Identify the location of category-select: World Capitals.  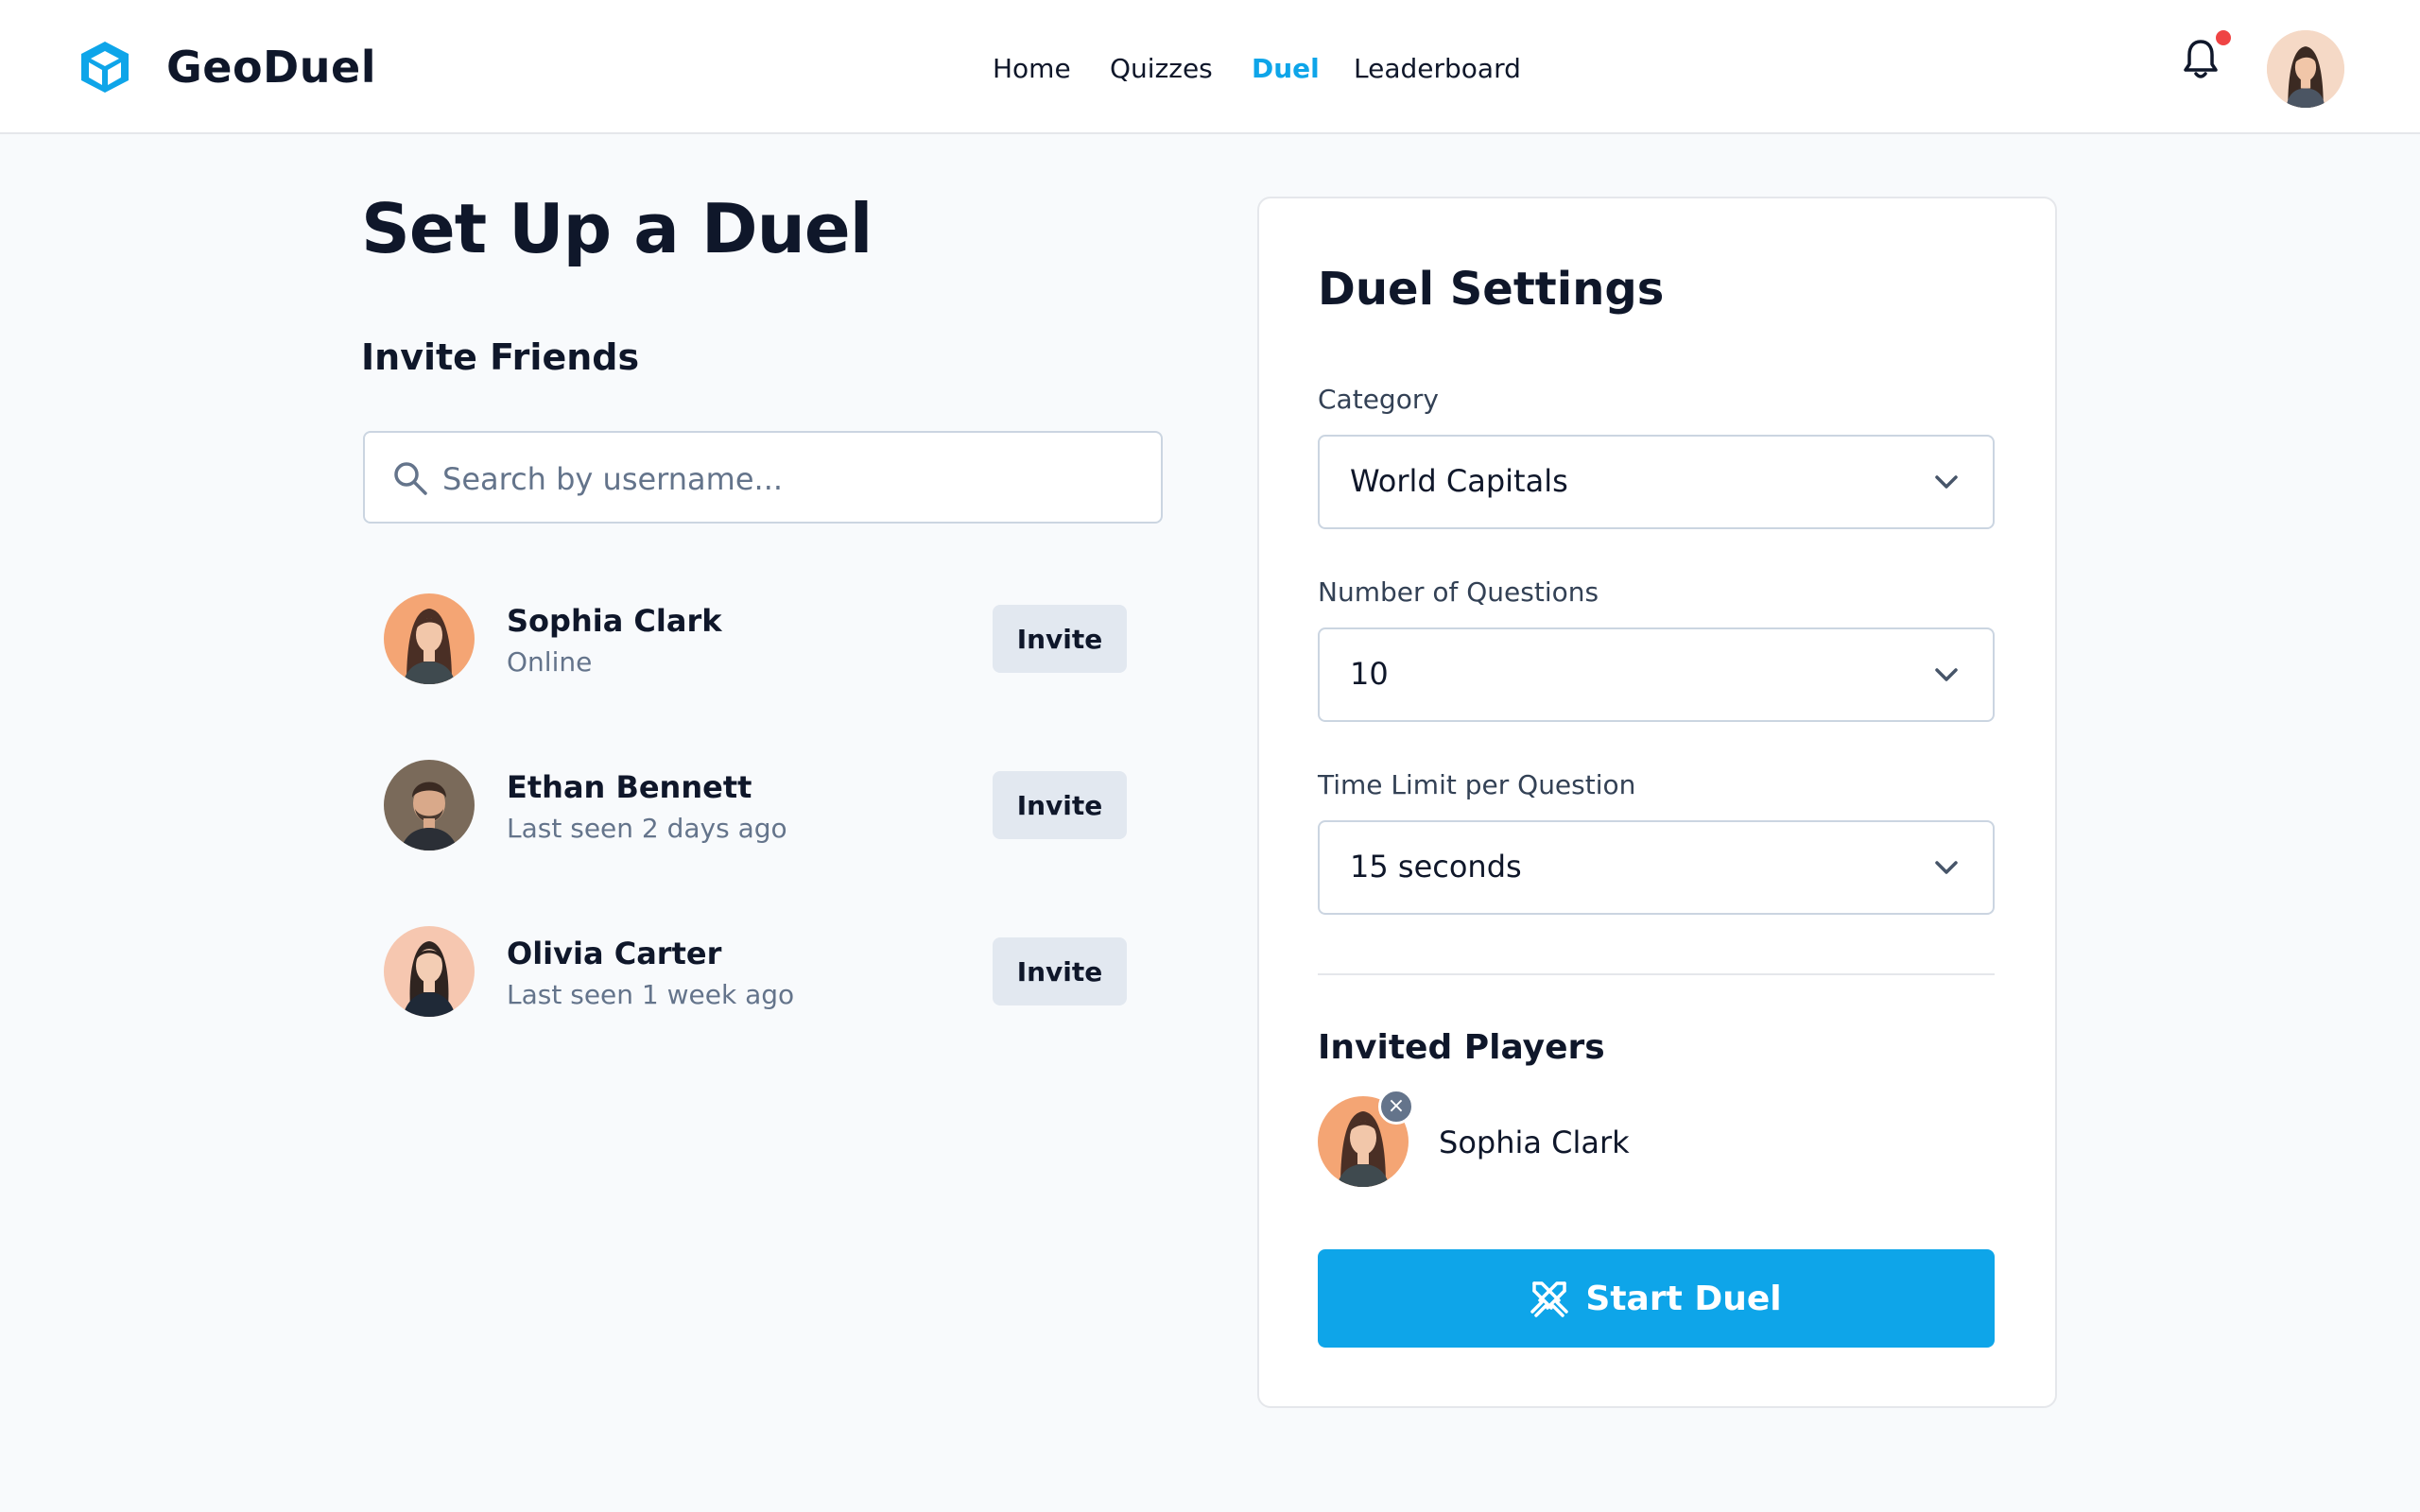
(1656, 482).